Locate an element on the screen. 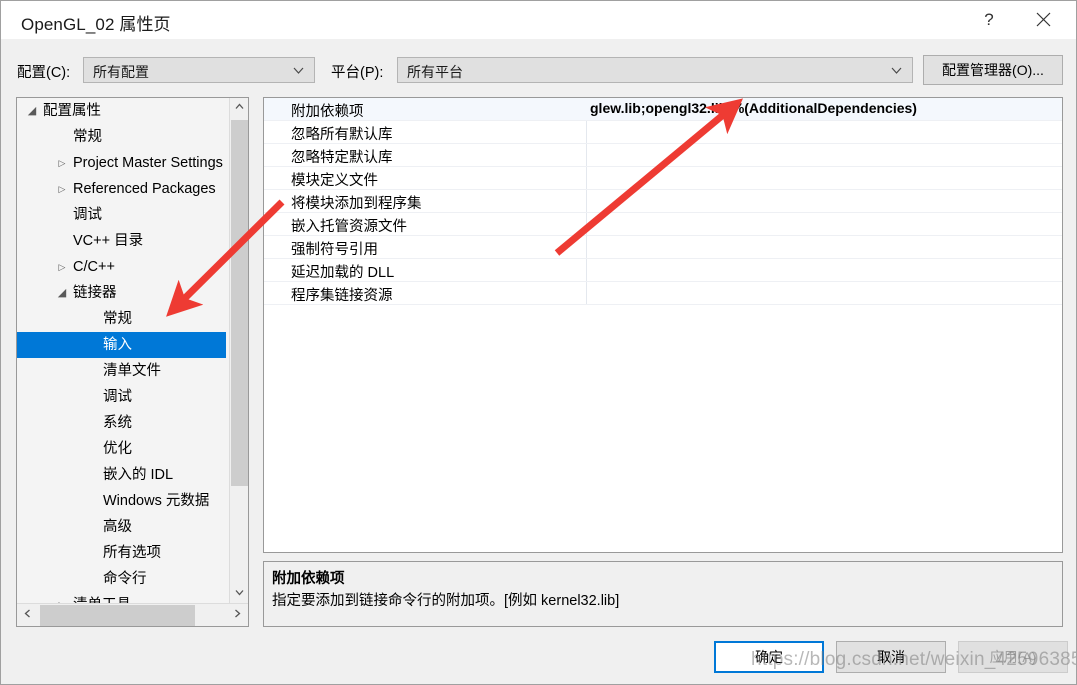 The width and height of the screenshot is (1077, 685). cancel-button: 取消 is located at coordinates (891, 657).